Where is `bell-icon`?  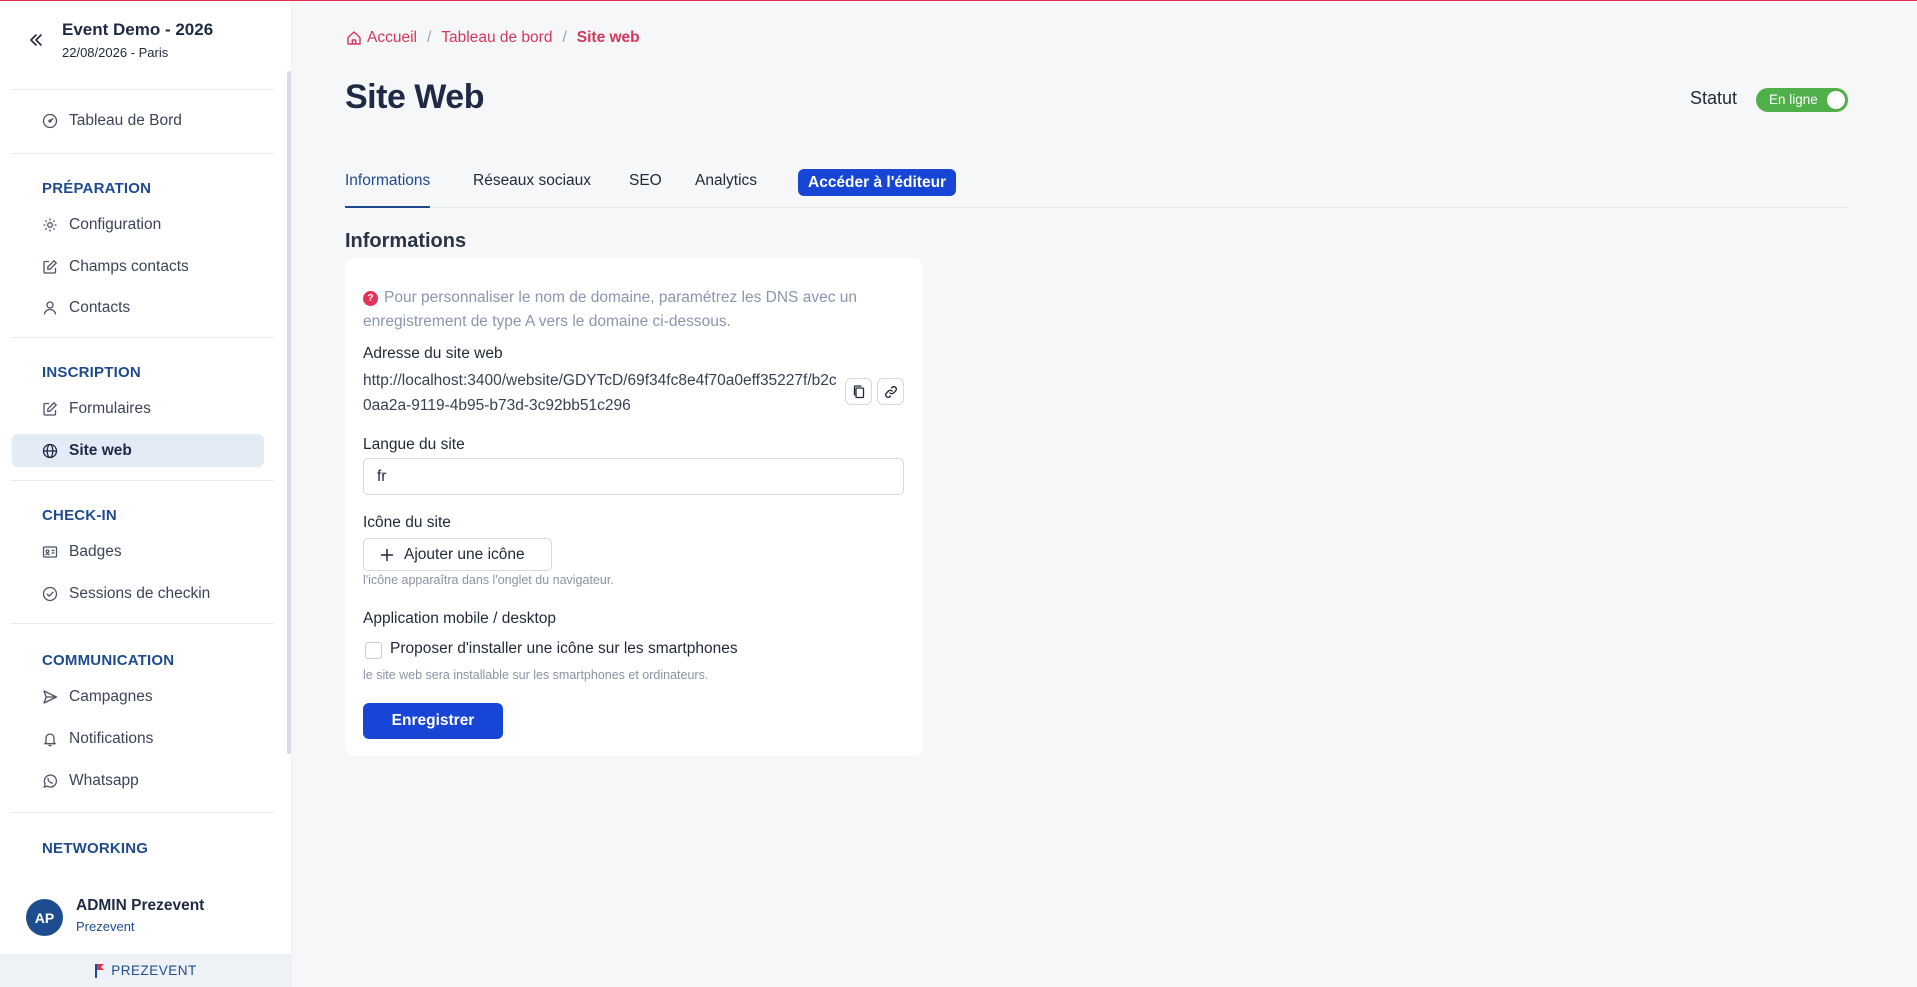
bell-icon is located at coordinates (50, 739).